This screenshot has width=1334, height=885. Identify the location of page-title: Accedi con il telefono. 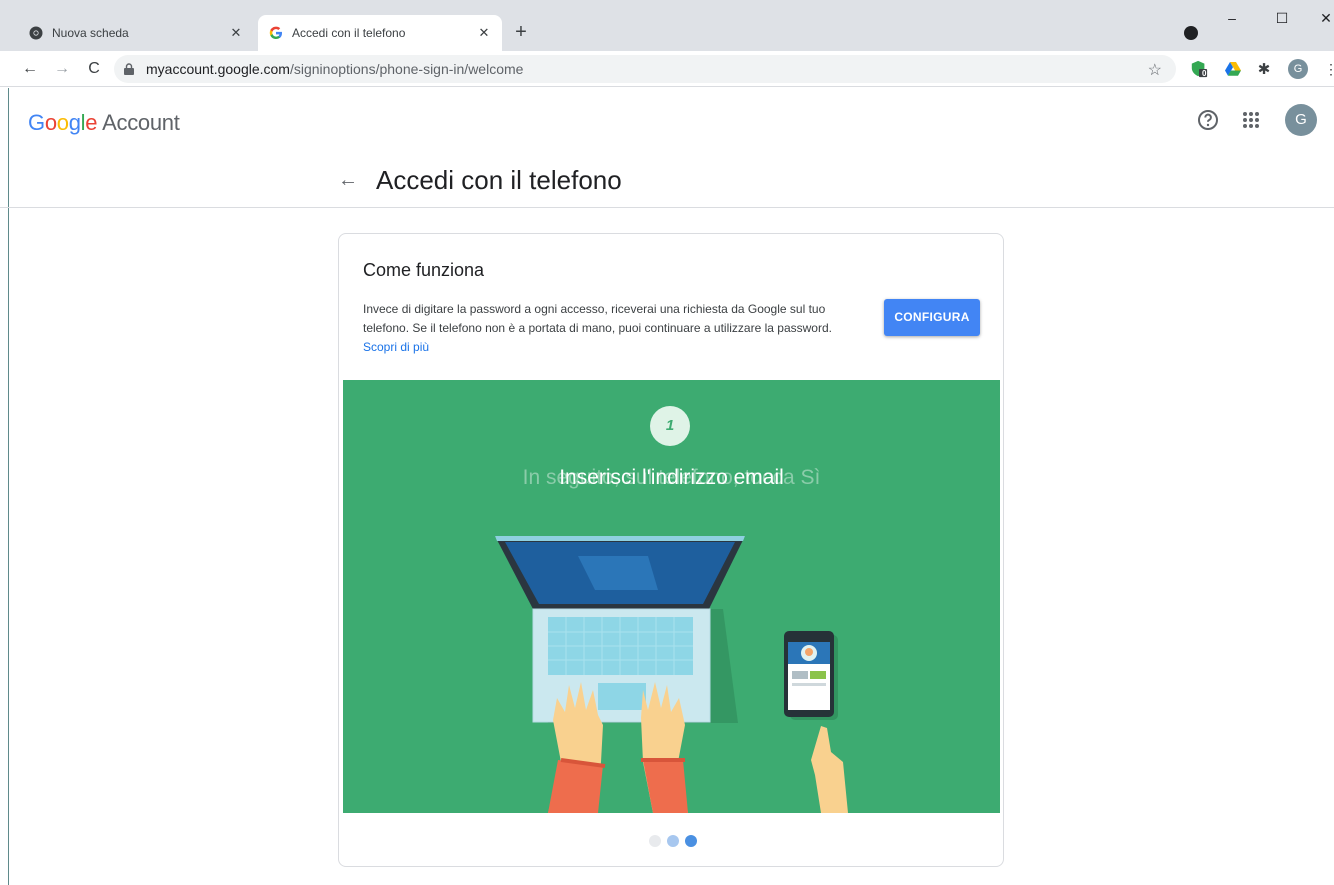
(499, 180).